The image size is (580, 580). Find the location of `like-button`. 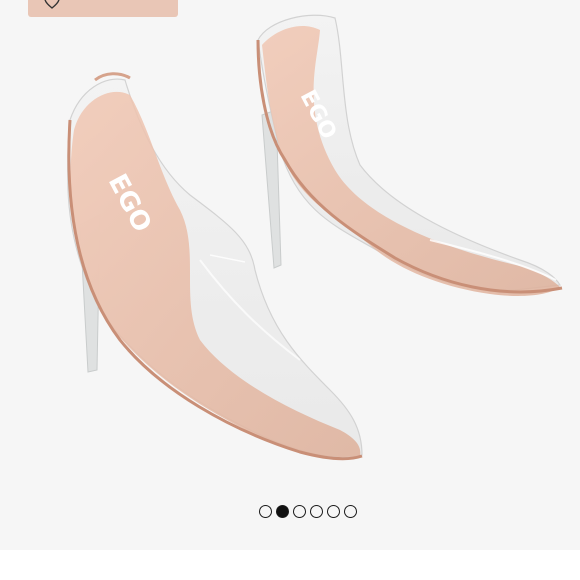

like-button is located at coordinates (103, 8).